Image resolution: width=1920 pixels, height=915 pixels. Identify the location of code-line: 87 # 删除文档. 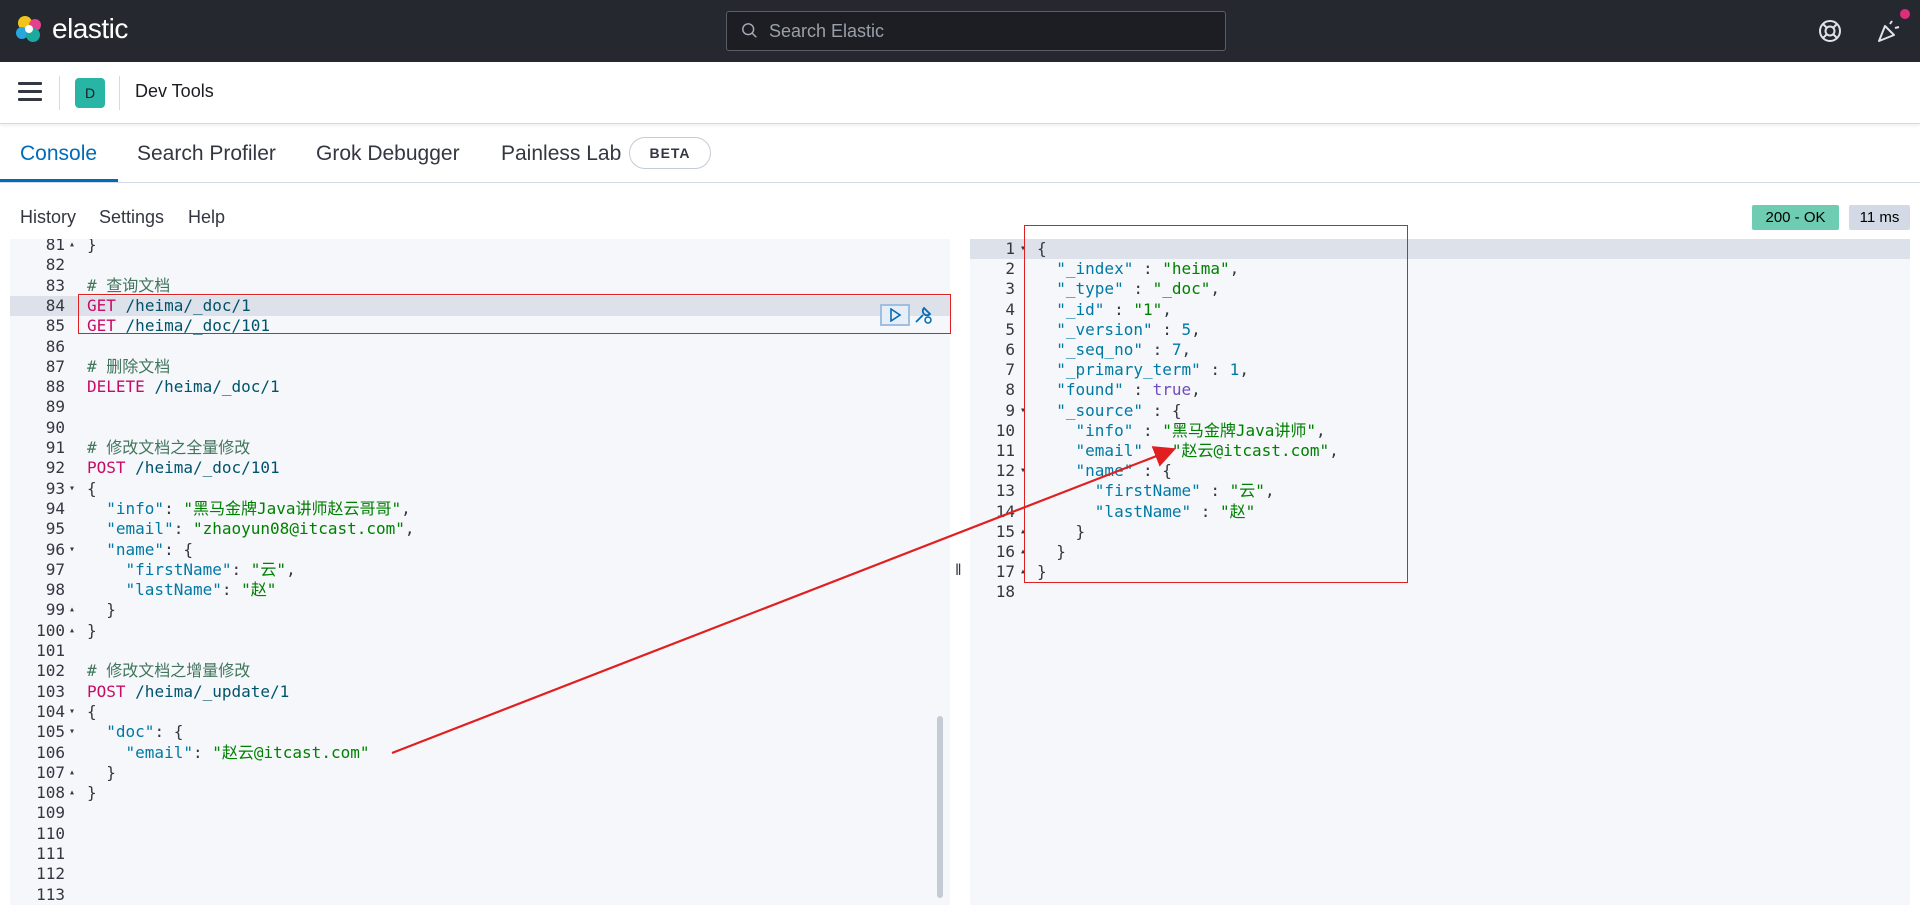
(480, 367).